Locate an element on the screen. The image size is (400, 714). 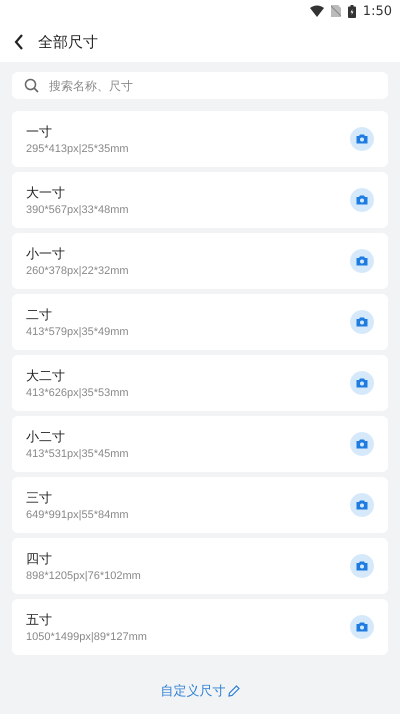
size-card: 大一寸 390*567px|33*48mm is located at coordinates (200, 200).